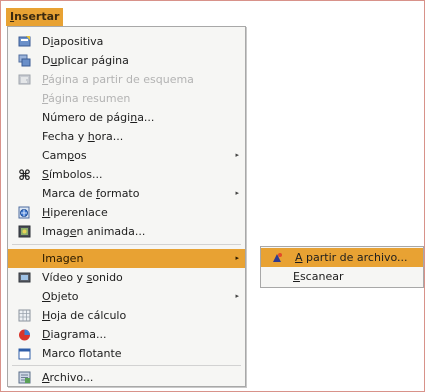 This screenshot has width=425, height=392. Describe the element at coordinates (73, 41) in the screenshot. I see `menu-item-label: Diapositiva` at that location.